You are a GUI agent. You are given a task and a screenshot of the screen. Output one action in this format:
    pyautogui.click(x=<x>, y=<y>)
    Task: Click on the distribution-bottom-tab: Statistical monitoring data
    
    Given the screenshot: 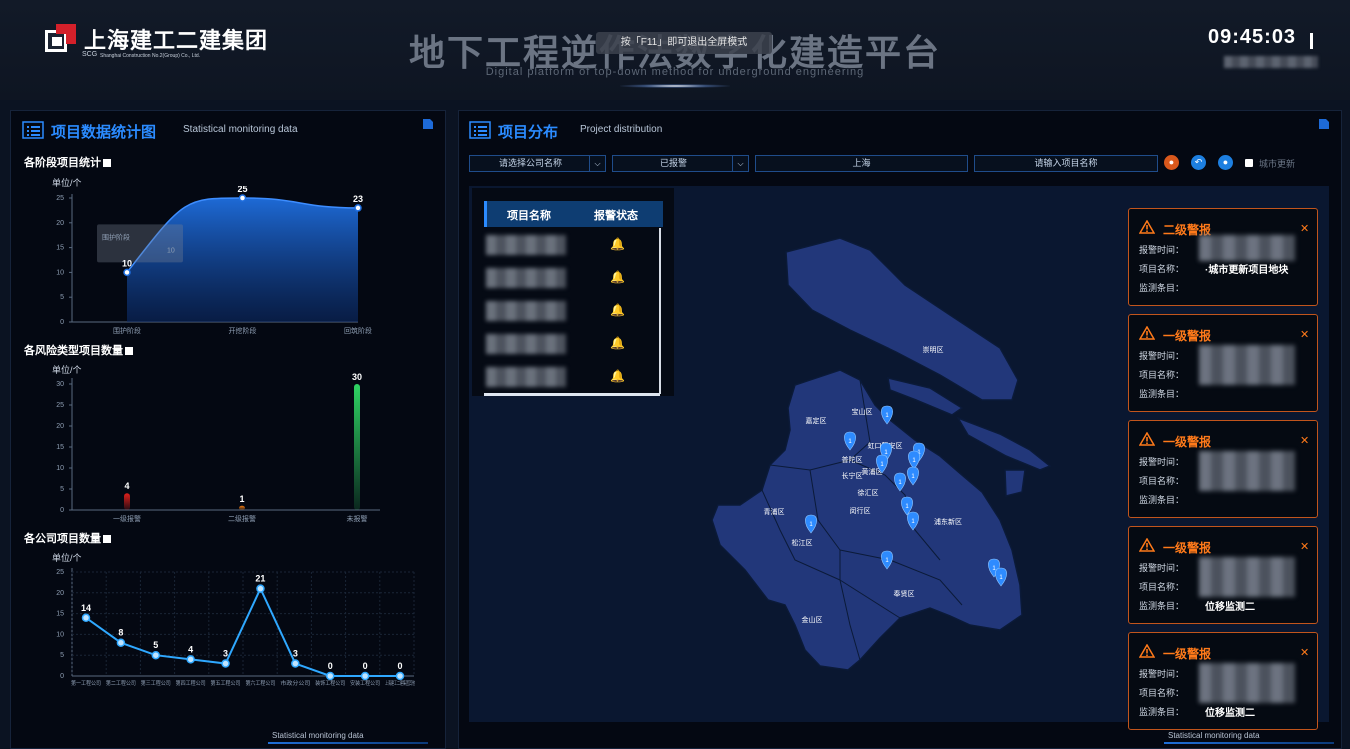 What is the action you would take?
    pyautogui.click(x=1214, y=735)
    